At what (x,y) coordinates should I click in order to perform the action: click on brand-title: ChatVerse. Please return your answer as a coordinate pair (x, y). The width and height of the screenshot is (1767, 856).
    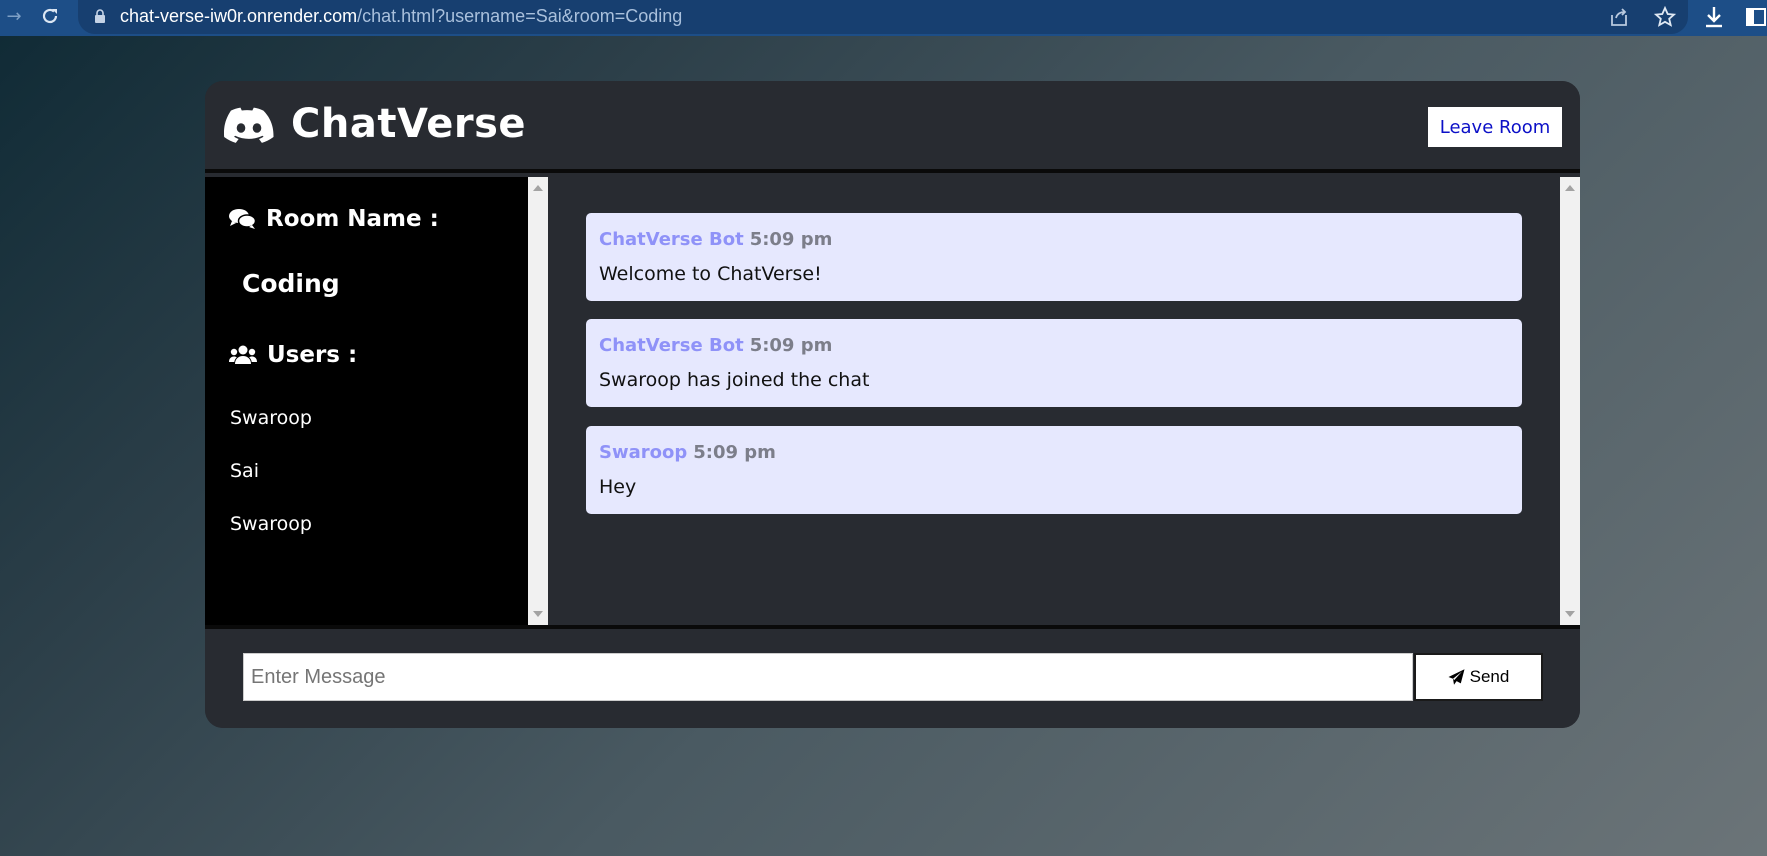
    Looking at the image, I should click on (409, 124).